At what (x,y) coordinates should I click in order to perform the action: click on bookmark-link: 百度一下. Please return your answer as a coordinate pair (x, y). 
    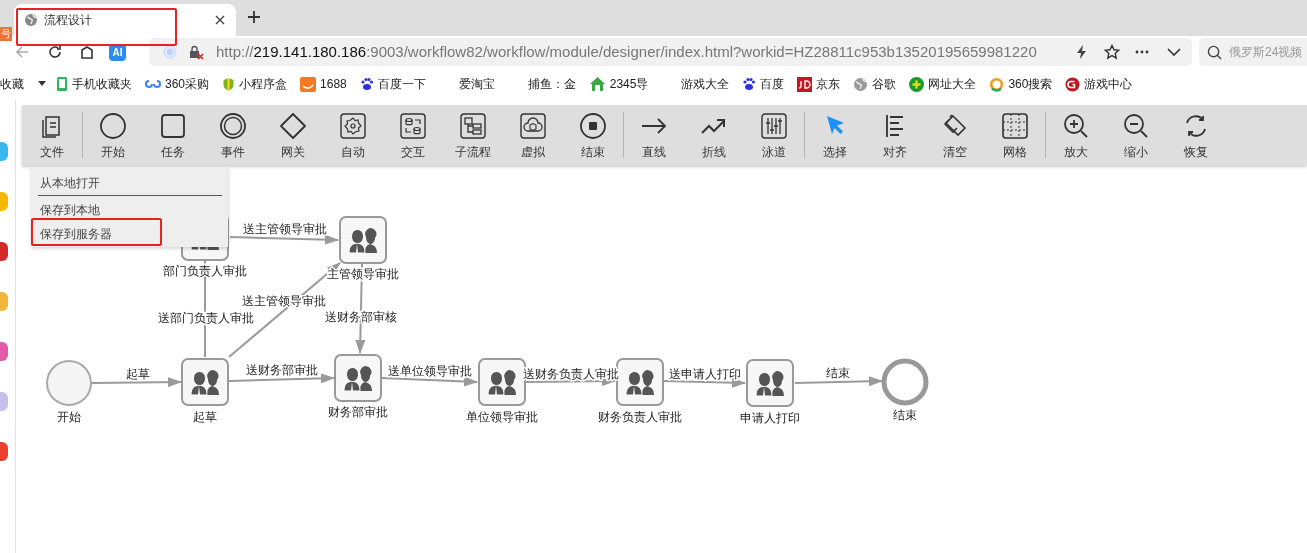
    Looking at the image, I should click on (392, 84).